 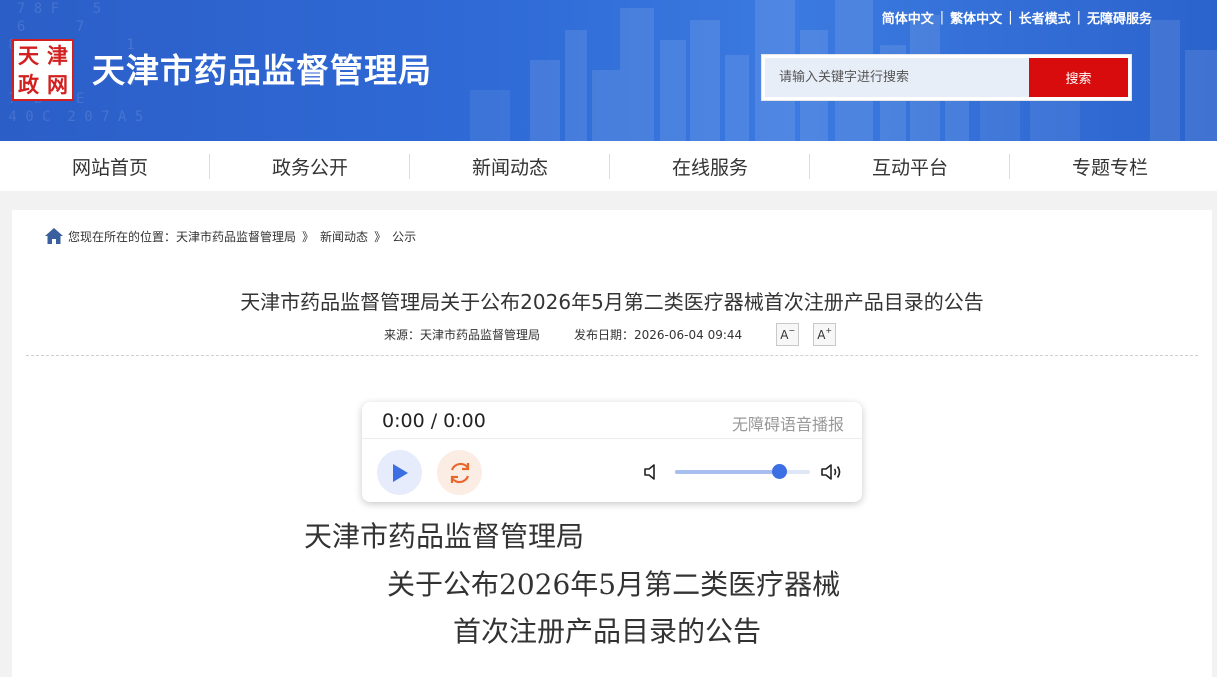 I want to click on breadcrumb-item-home: 天津市药品监督管理局, so click(x=236, y=236).